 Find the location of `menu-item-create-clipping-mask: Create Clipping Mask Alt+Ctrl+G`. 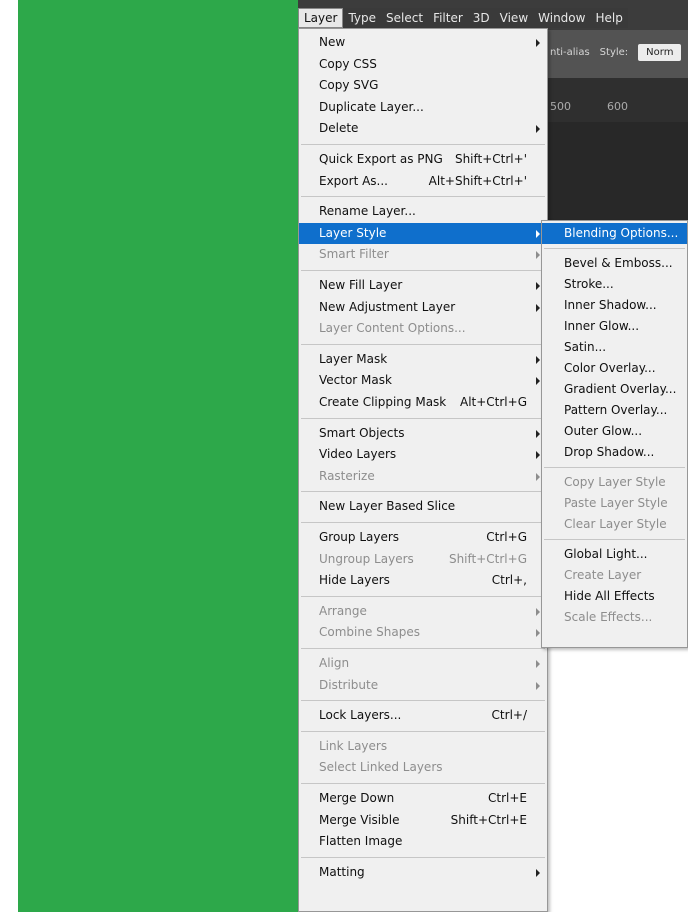

menu-item-create-clipping-mask: Create Clipping Mask Alt+Ctrl+G is located at coordinates (423, 402).